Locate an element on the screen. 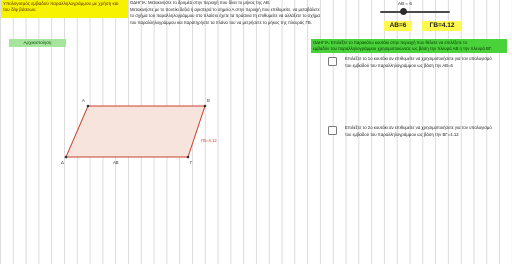 This screenshot has height=264, width=512. parallelogram is located at coordinates (135, 131).